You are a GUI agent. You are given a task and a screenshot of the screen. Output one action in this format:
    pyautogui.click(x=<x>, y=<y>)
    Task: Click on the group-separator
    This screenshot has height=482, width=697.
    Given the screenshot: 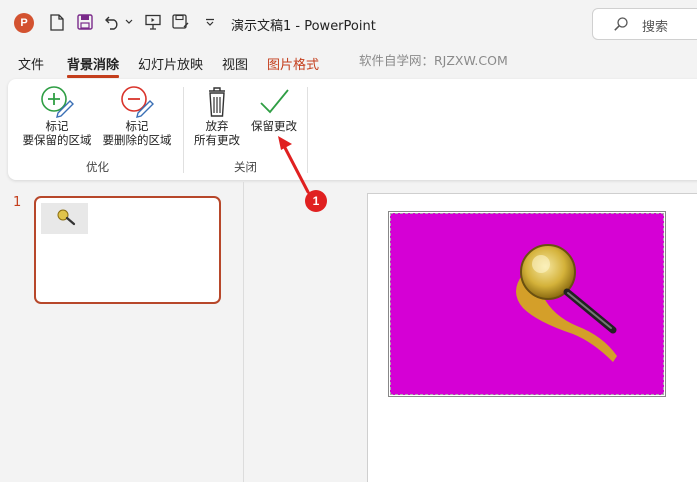 What is the action you would take?
    pyautogui.click(x=183, y=130)
    